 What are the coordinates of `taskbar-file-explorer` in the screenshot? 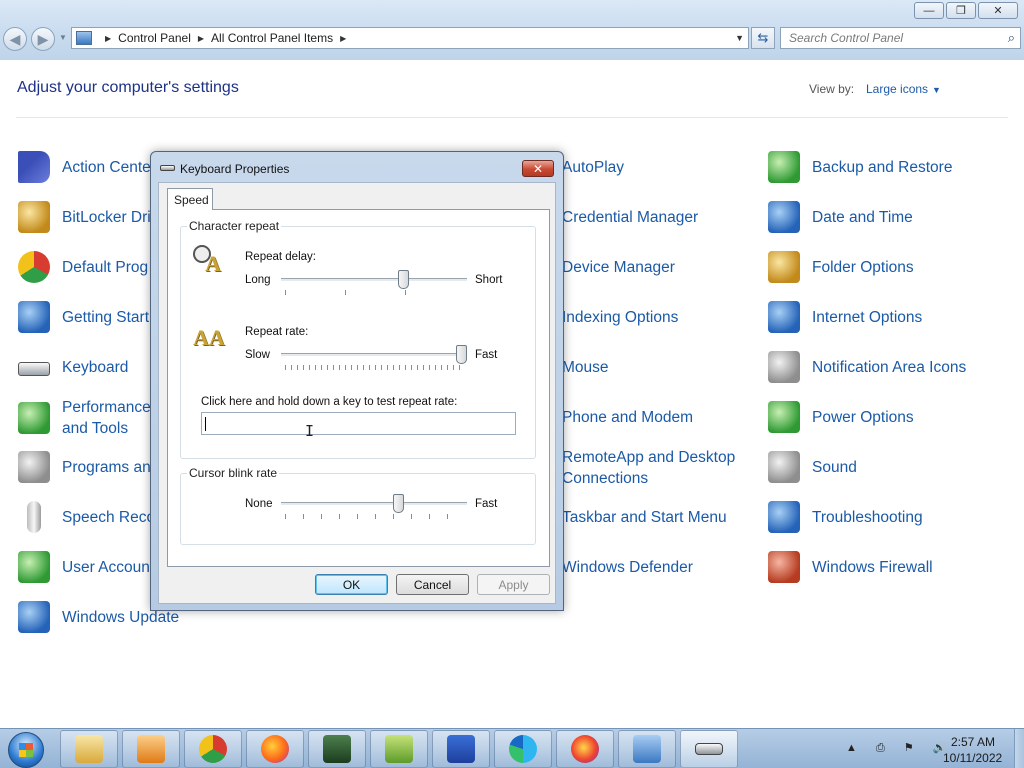 It's located at (89, 749).